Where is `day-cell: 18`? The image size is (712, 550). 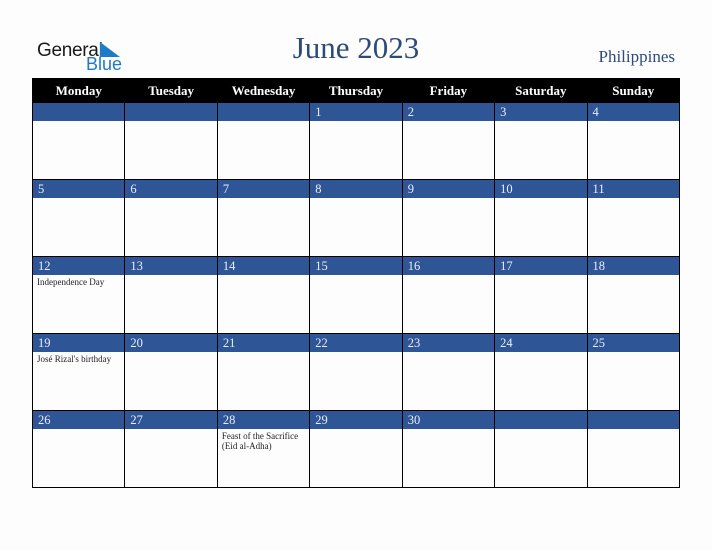 day-cell: 18 is located at coordinates (633, 295).